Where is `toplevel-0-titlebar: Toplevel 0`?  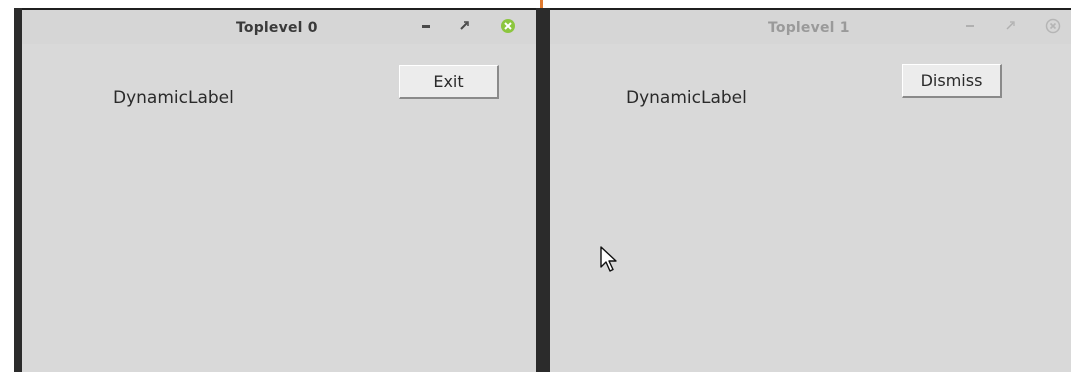
toplevel-0-titlebar: Toplevel 0 is located at coordinates (279, 27).